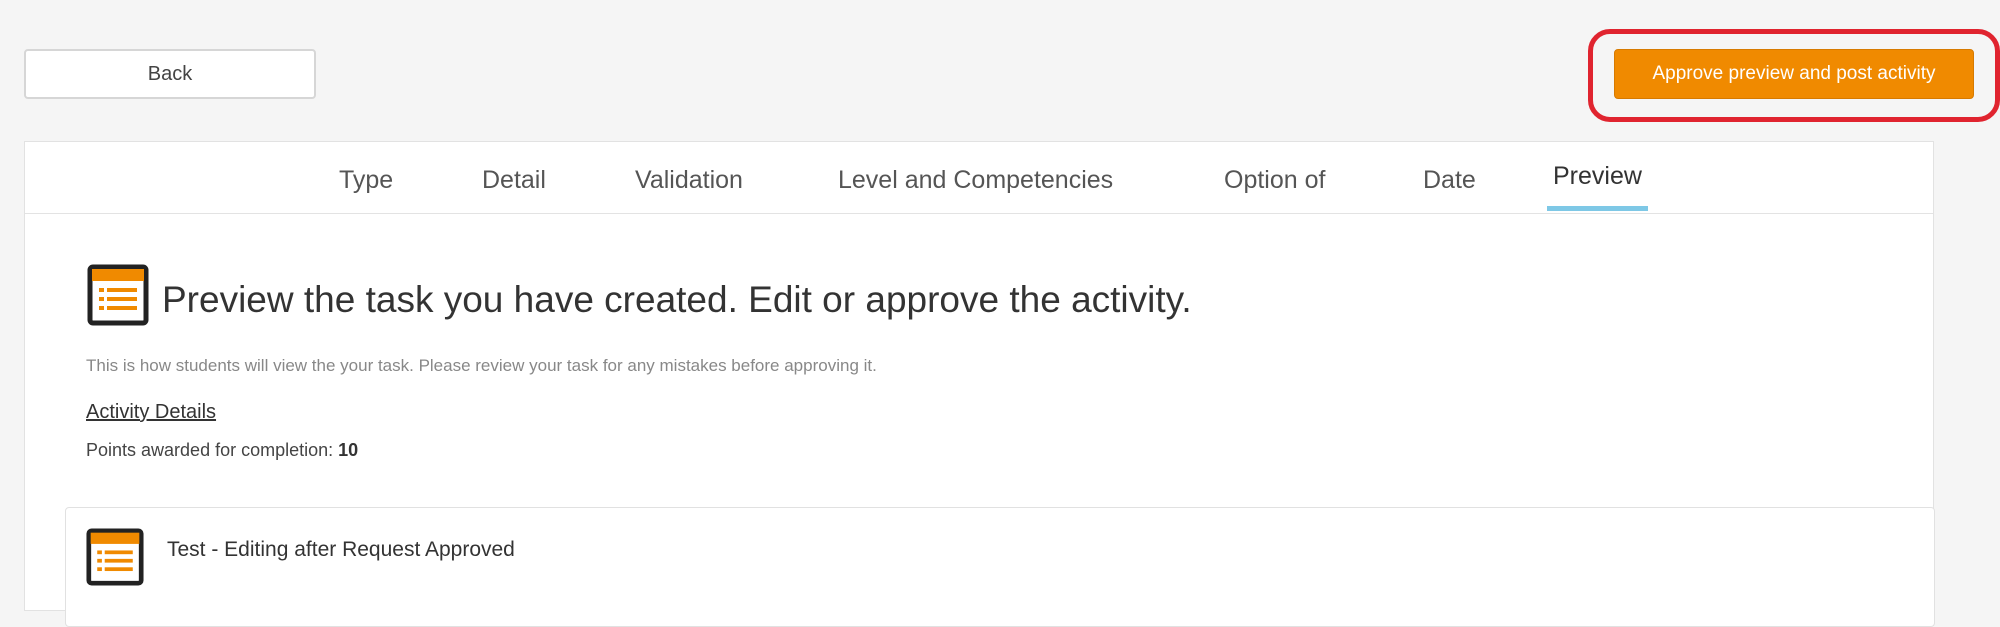  What do you see at coordinates (348, 450) in the screenshot?
I see `points-value: 10` at bounding box center [348, 450].